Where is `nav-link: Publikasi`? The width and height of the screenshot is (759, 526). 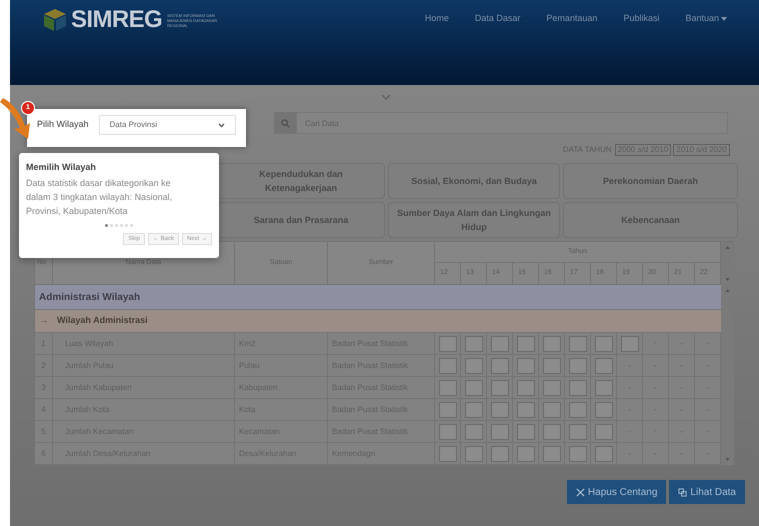
nav-link: Publikasi is located at coordinates (641, 19).